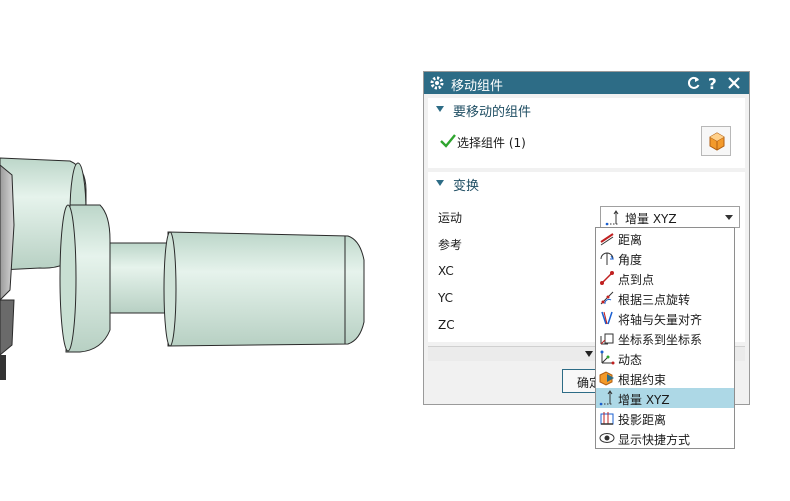  I want to click on option-label: 增量 XYZ, so click(644, 400).